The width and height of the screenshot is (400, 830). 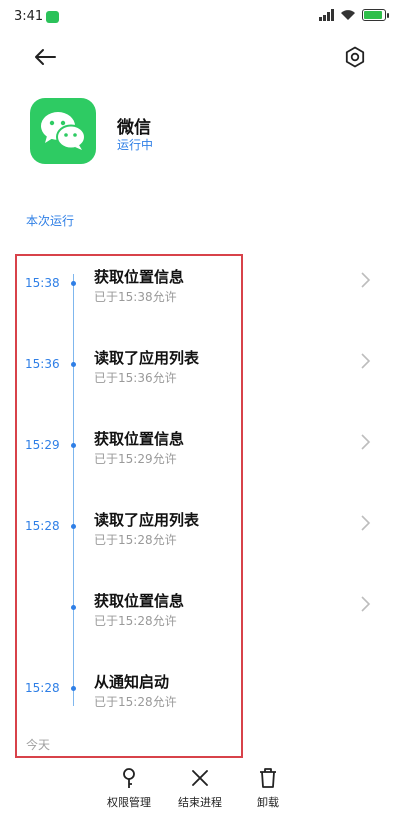 I want to click on timeline-item: 15:36 读取了应用列表 已于15:36允许, so click(x=200, y=383).